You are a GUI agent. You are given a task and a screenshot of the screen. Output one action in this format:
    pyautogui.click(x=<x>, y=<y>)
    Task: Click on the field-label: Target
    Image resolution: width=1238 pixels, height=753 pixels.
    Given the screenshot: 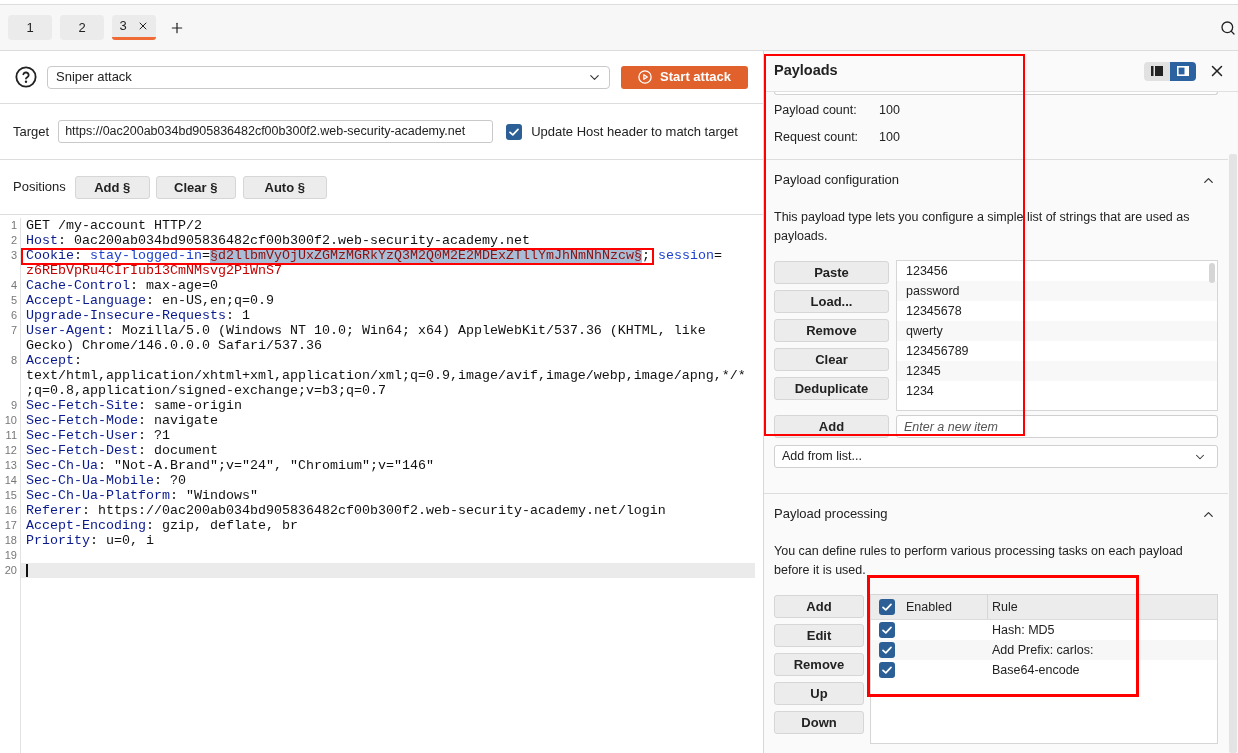 What is the action you would take?
    pyautogui.click(x=31, y=131)
    